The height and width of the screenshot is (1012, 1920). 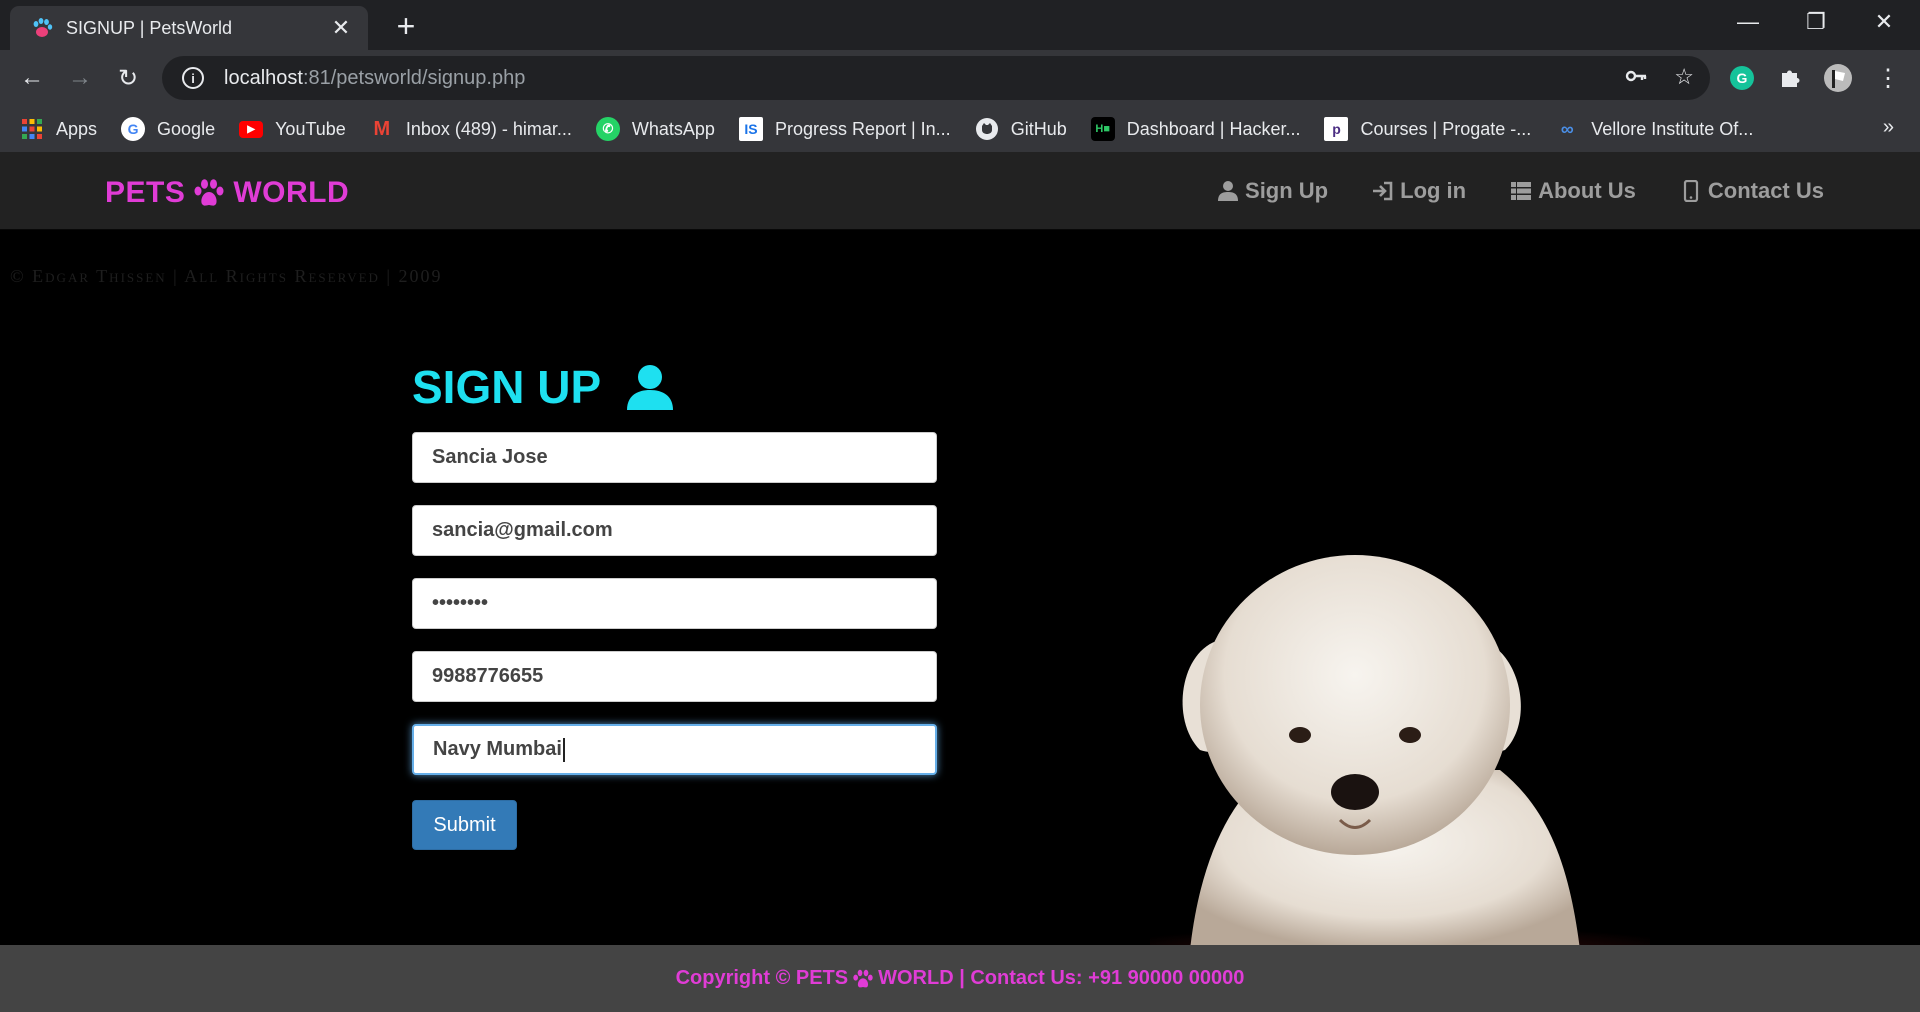 I want to click on nav-about-us: About Us, so click(x=1573, y=191).